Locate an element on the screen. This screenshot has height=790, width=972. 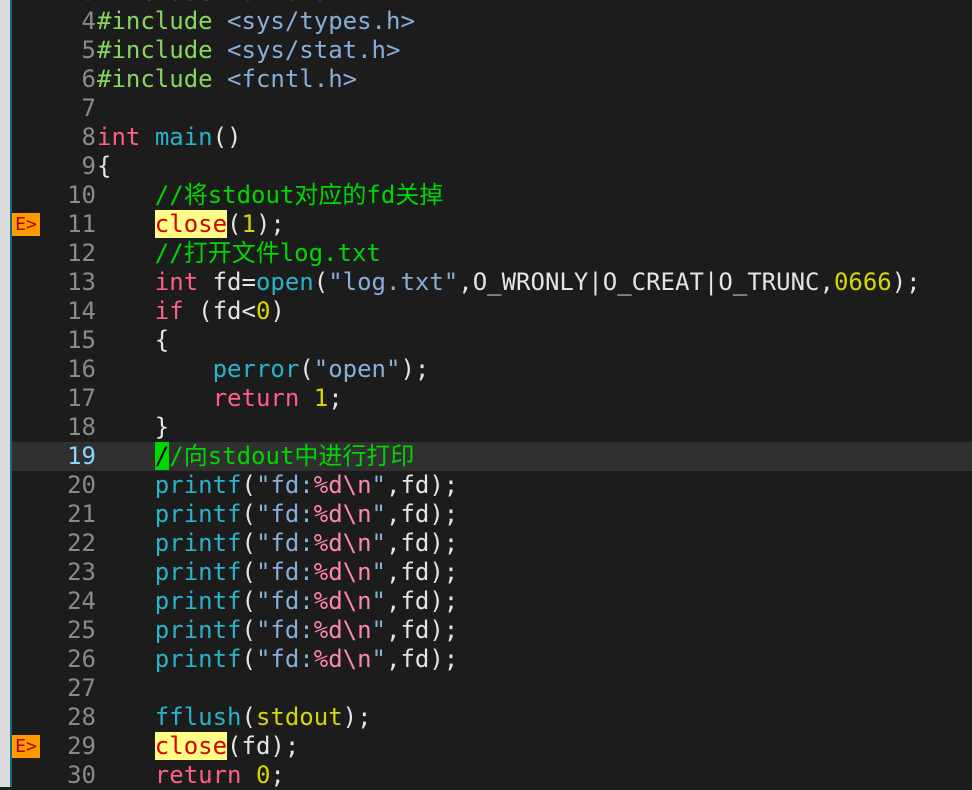
code-line: 22 printf("fd:%d\n",fd); is located at coordinates (492, 543).